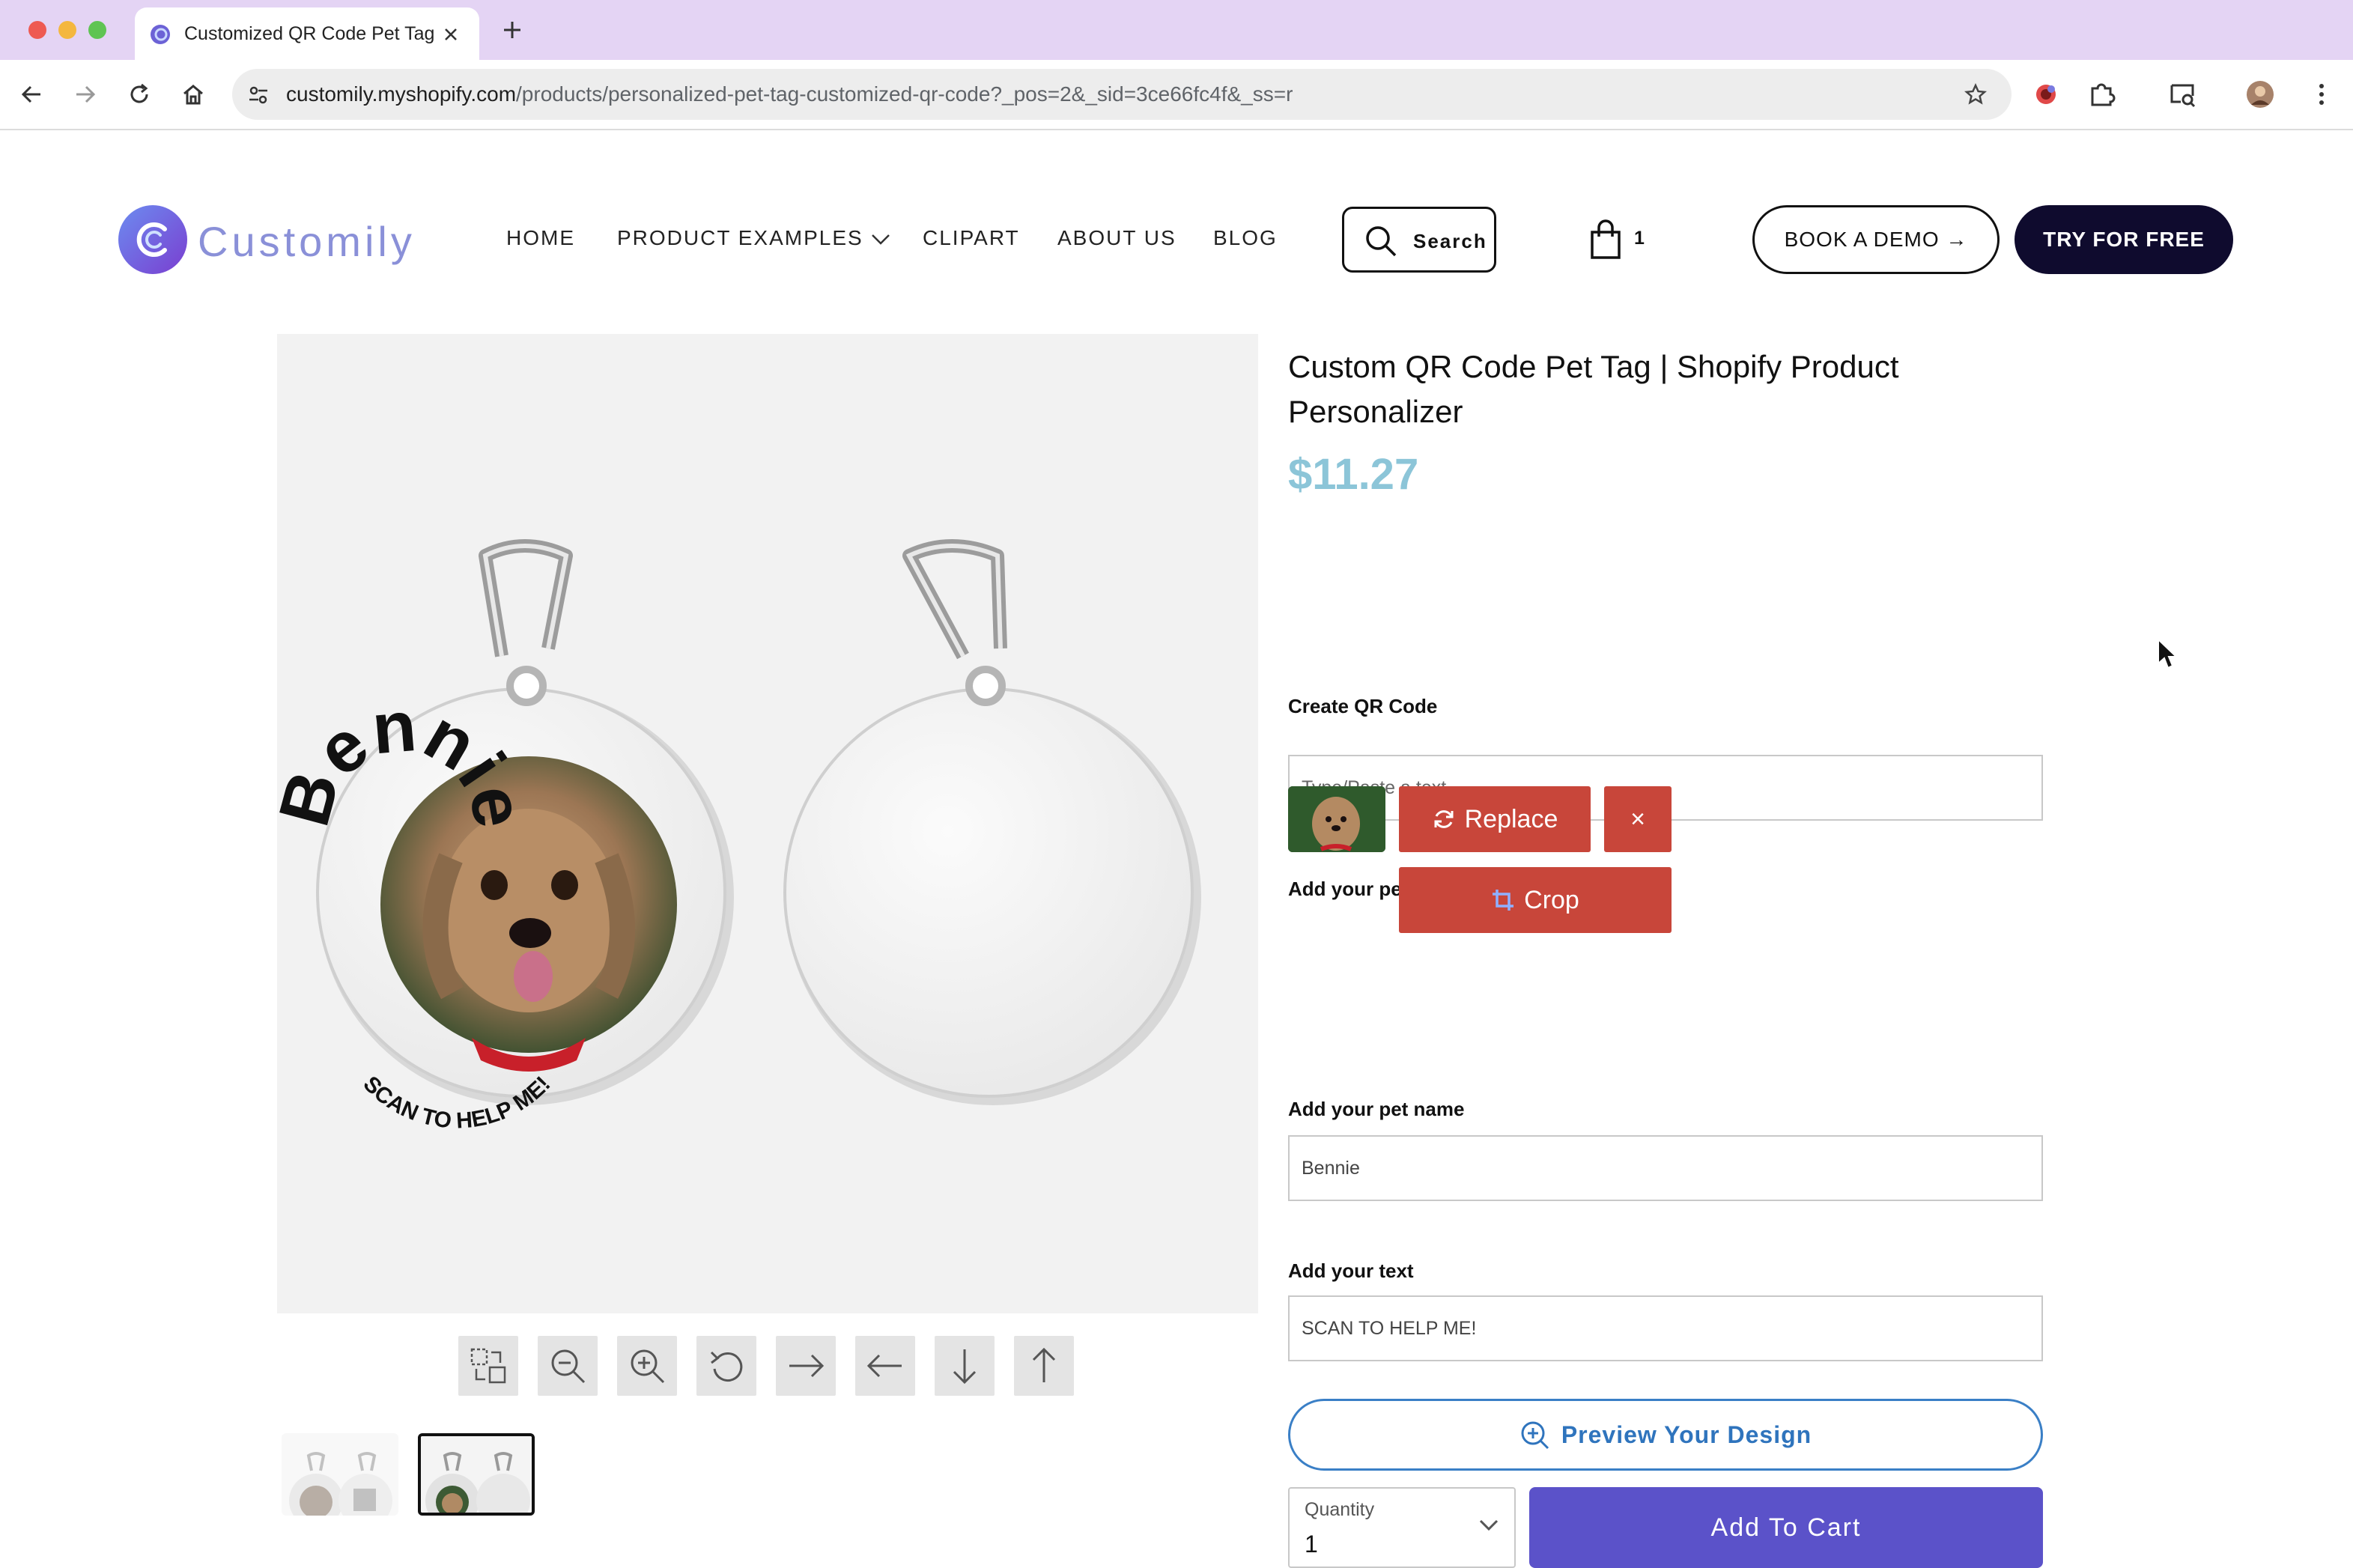 The image size is (2353, 1568). Describe the element at coordinates (1666, 1168) in the screenshot. I see `pet-name-input` at that location.